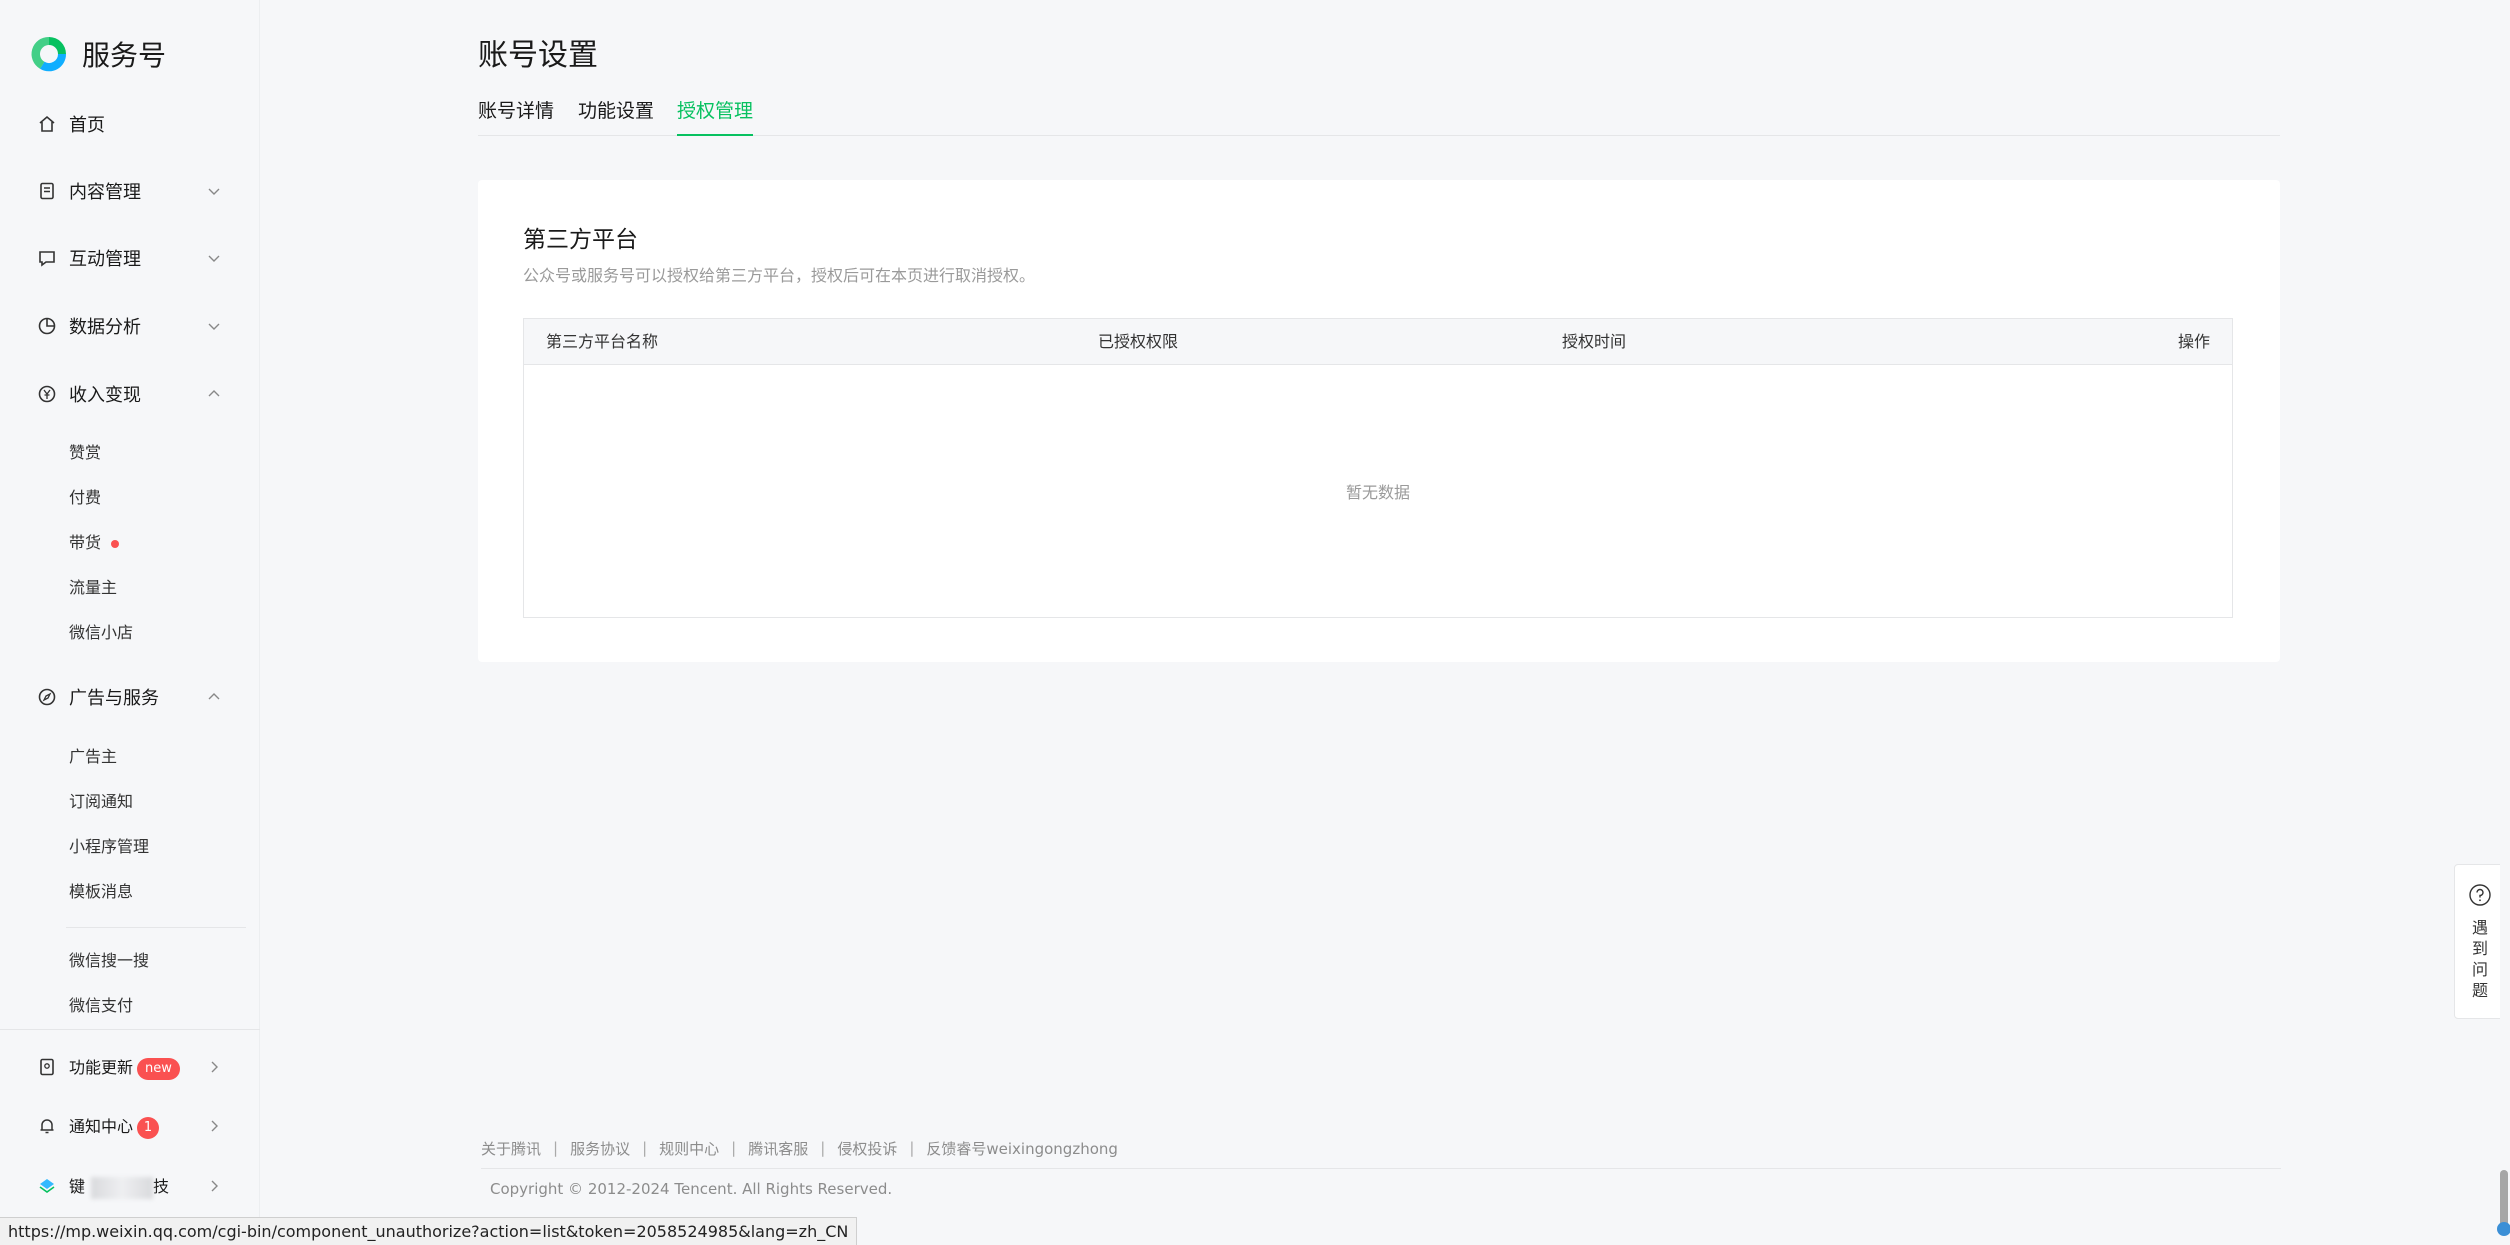  What do you see at coordinates (49, 54) in the screenshot?
I see `wechat-service-logo-icon` at bounding box center [49, 54].